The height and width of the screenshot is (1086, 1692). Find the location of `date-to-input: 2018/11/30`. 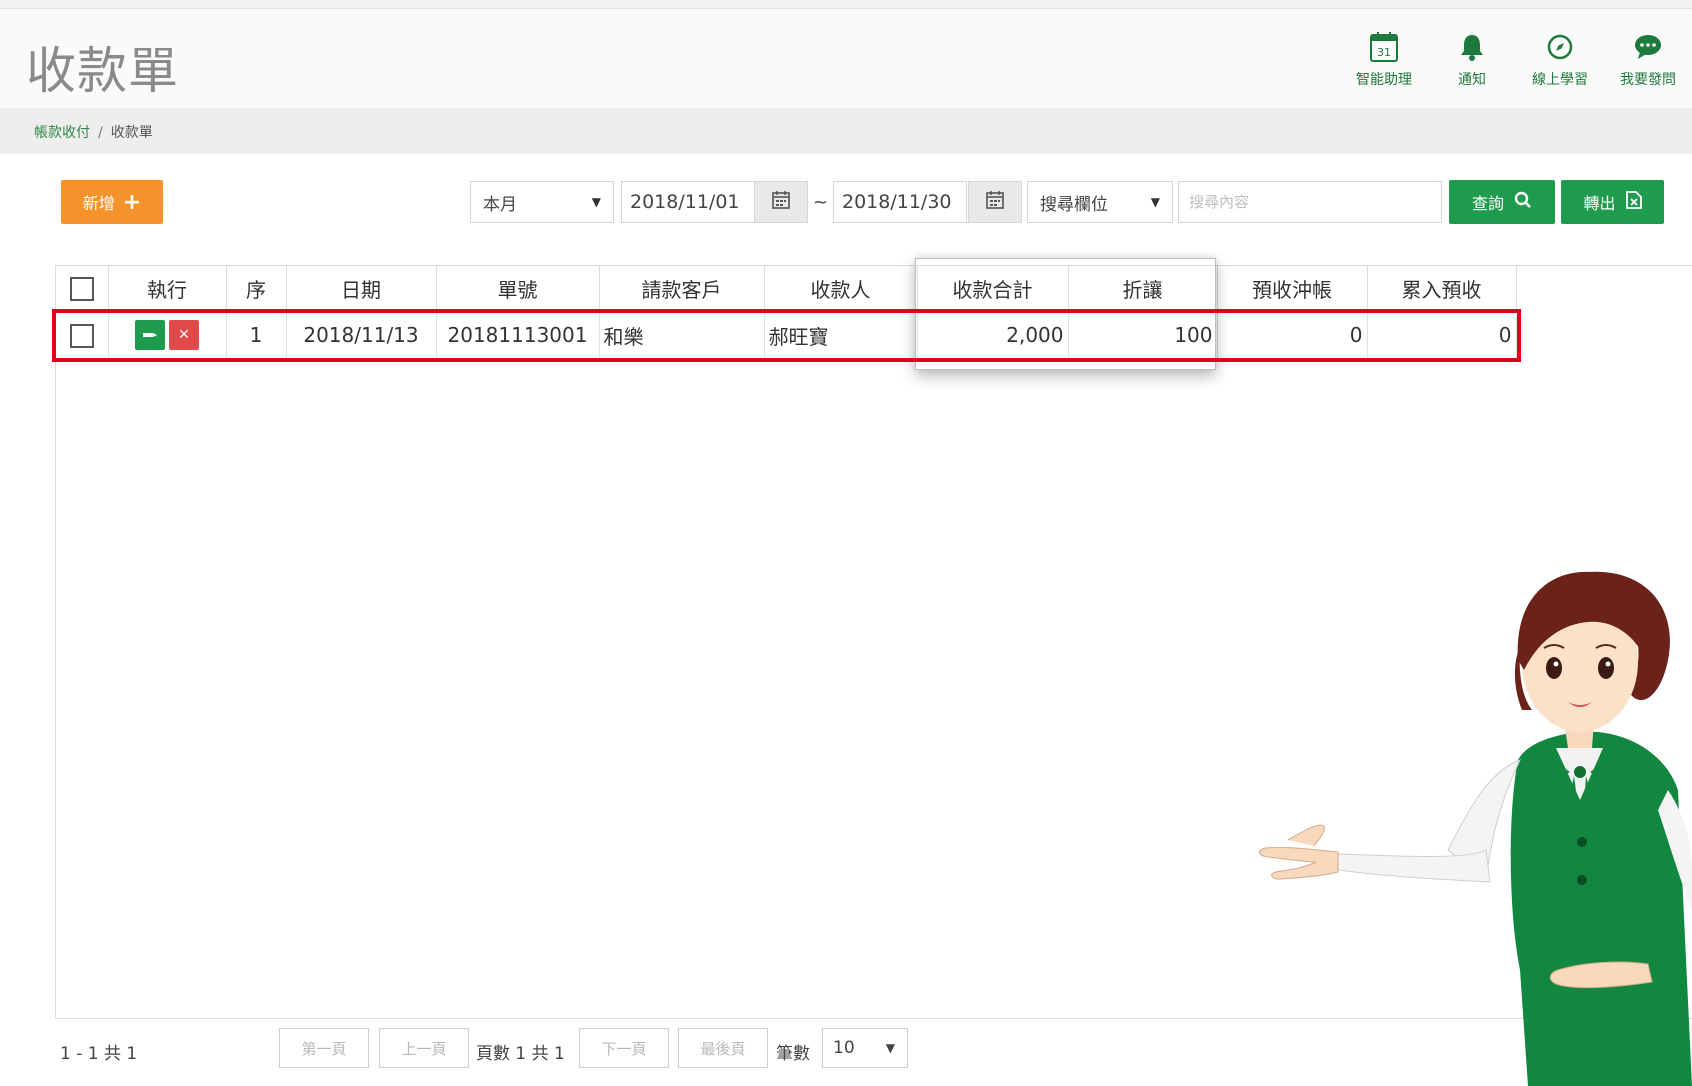

date-to-input: 2018/11/30 is located at coordinates (900, 202).